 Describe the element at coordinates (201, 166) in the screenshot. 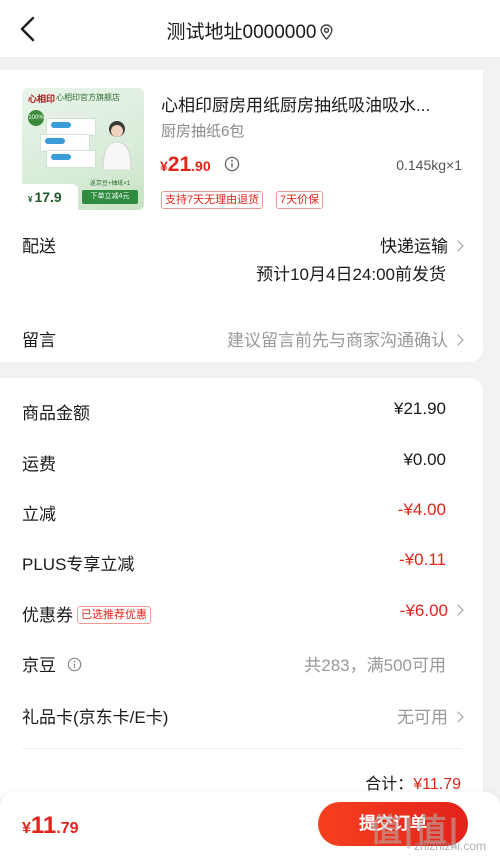

I see `price-decimal: .90` at that location.